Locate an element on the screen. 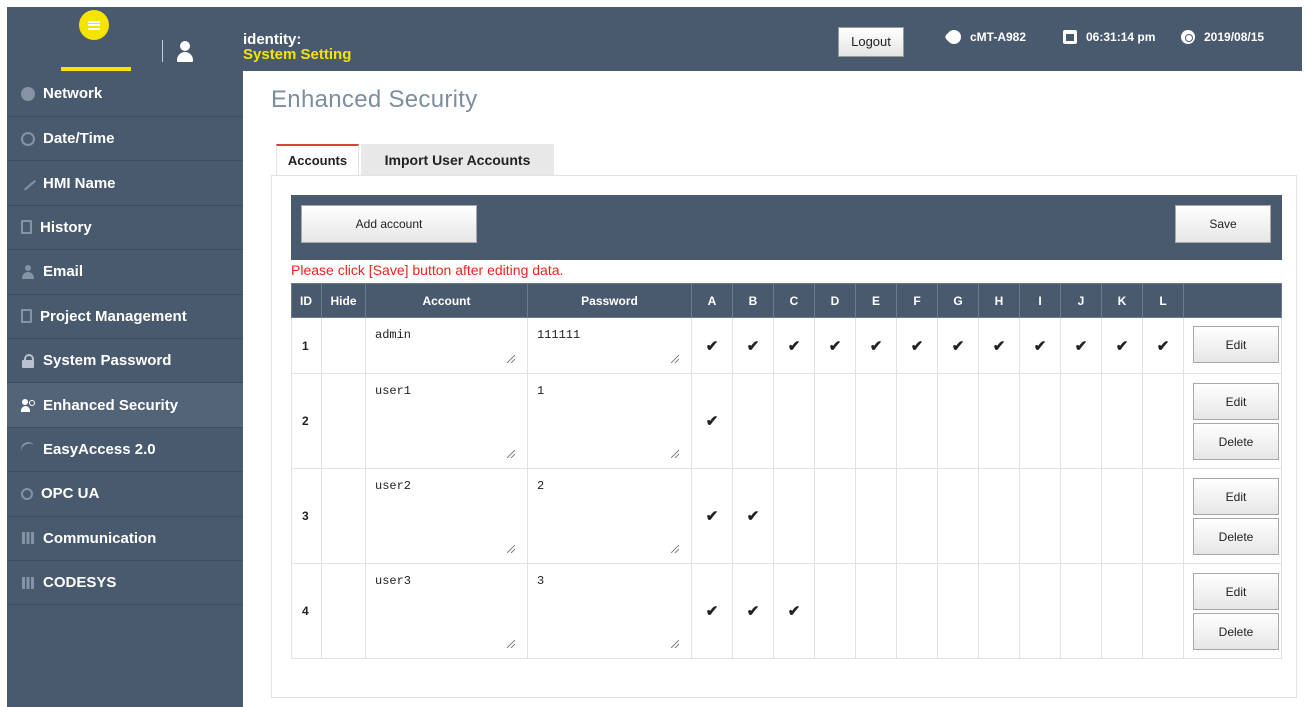 Image resolution: width=1309 pixels, height=707 pixels. sidebar-item-communication: Communication is located at coordinates (125, 538).